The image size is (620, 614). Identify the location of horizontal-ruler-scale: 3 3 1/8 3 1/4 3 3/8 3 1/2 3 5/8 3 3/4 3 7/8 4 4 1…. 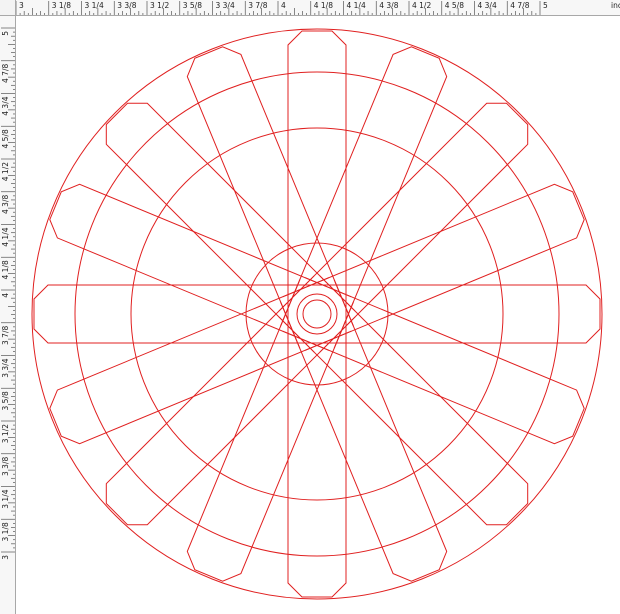
(318, 8).